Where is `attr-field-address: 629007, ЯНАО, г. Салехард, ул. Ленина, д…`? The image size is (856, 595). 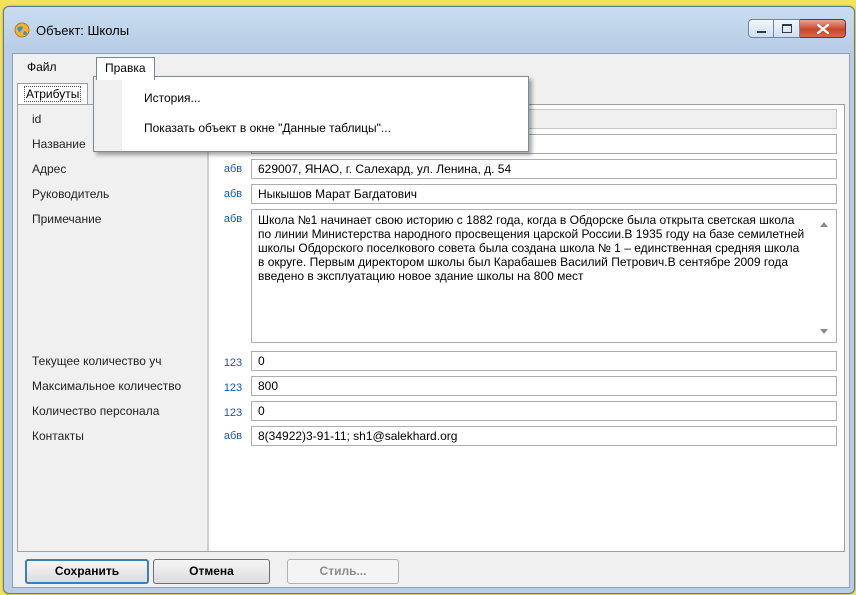
attr-field-address: 629007, ЯНАО, г. Салехард, ул. Ленина, д… is located at coordinates (544, 169).